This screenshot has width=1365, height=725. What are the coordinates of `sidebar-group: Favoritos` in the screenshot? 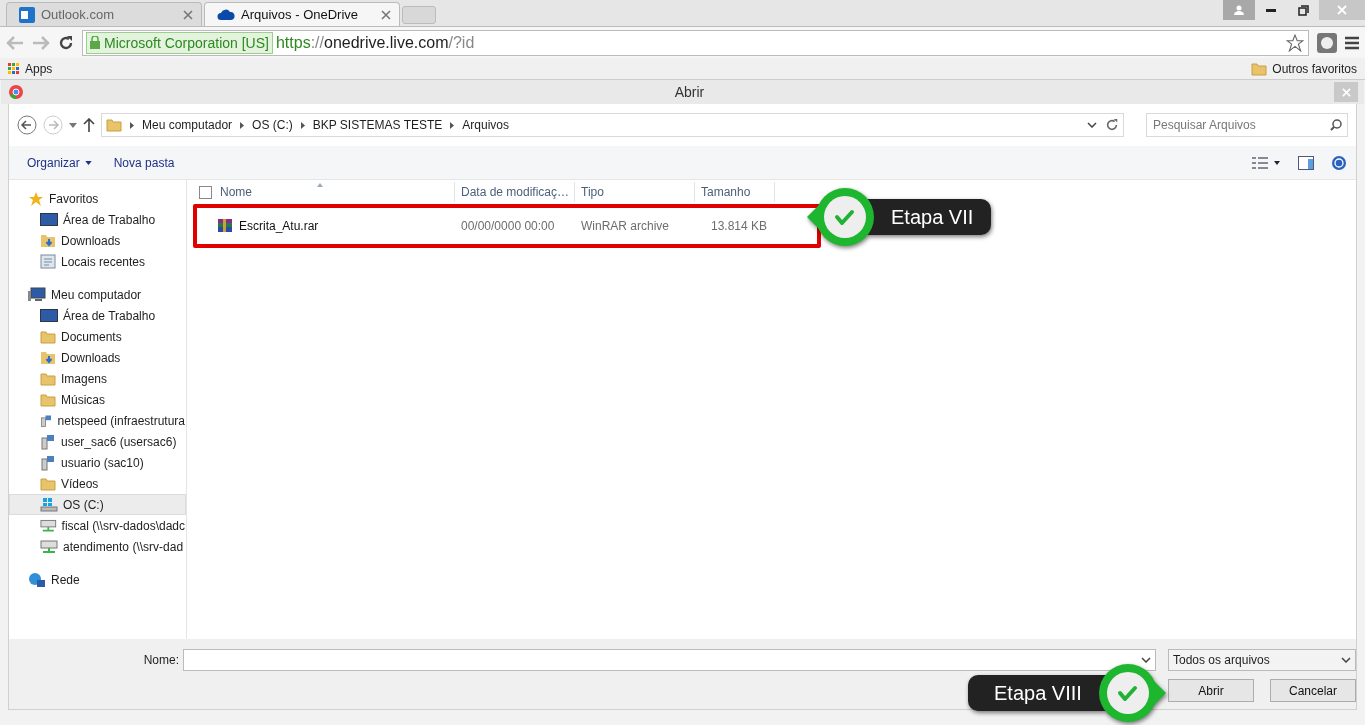 It's located at (97, 198).